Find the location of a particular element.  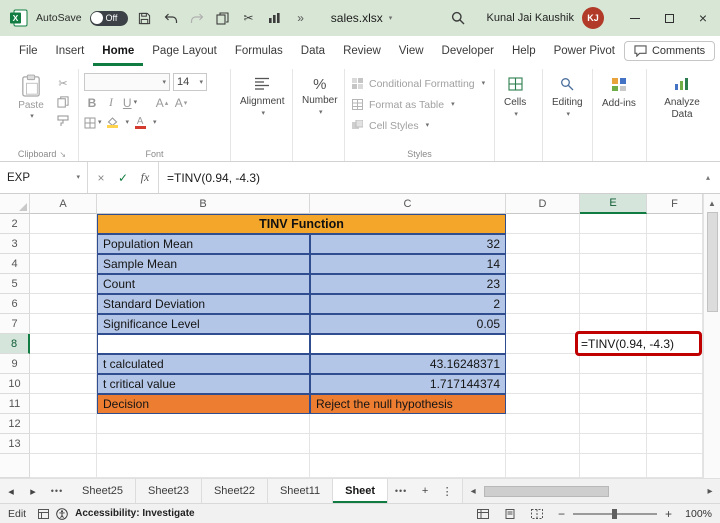

cell-D2 is located at coordinates (543, 224).